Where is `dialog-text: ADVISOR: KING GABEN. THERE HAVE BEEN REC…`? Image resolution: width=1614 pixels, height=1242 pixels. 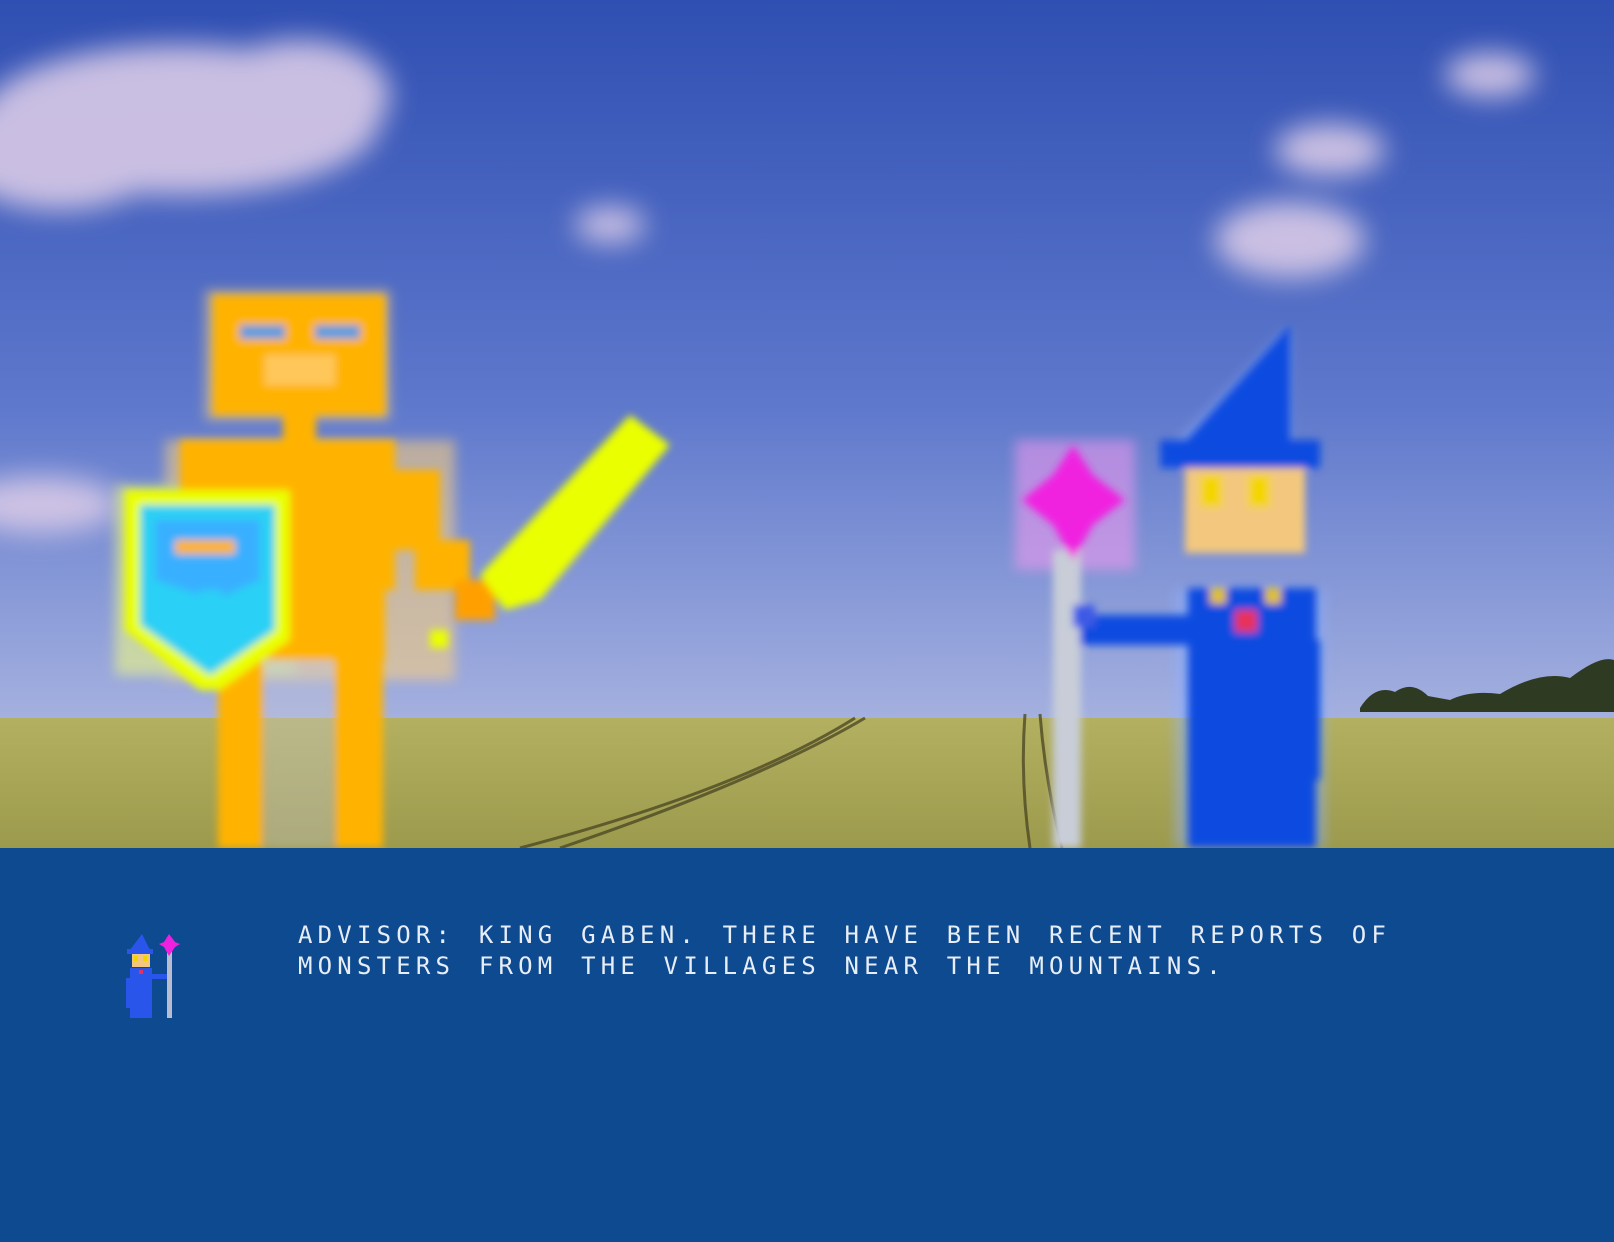
dialog-text: ADVISOR: KING GABEN. THERE HAVE BEEN REC… is located at coordinates (933, 951).